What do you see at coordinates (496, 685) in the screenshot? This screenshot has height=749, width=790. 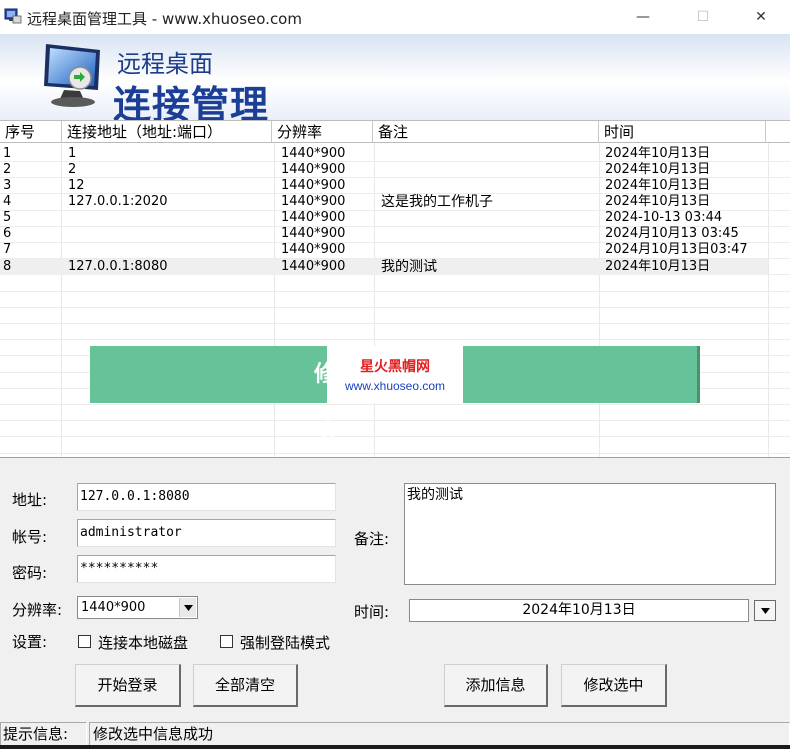 I see `add-info-button: 添加信息` at bounding box center [496, 685].